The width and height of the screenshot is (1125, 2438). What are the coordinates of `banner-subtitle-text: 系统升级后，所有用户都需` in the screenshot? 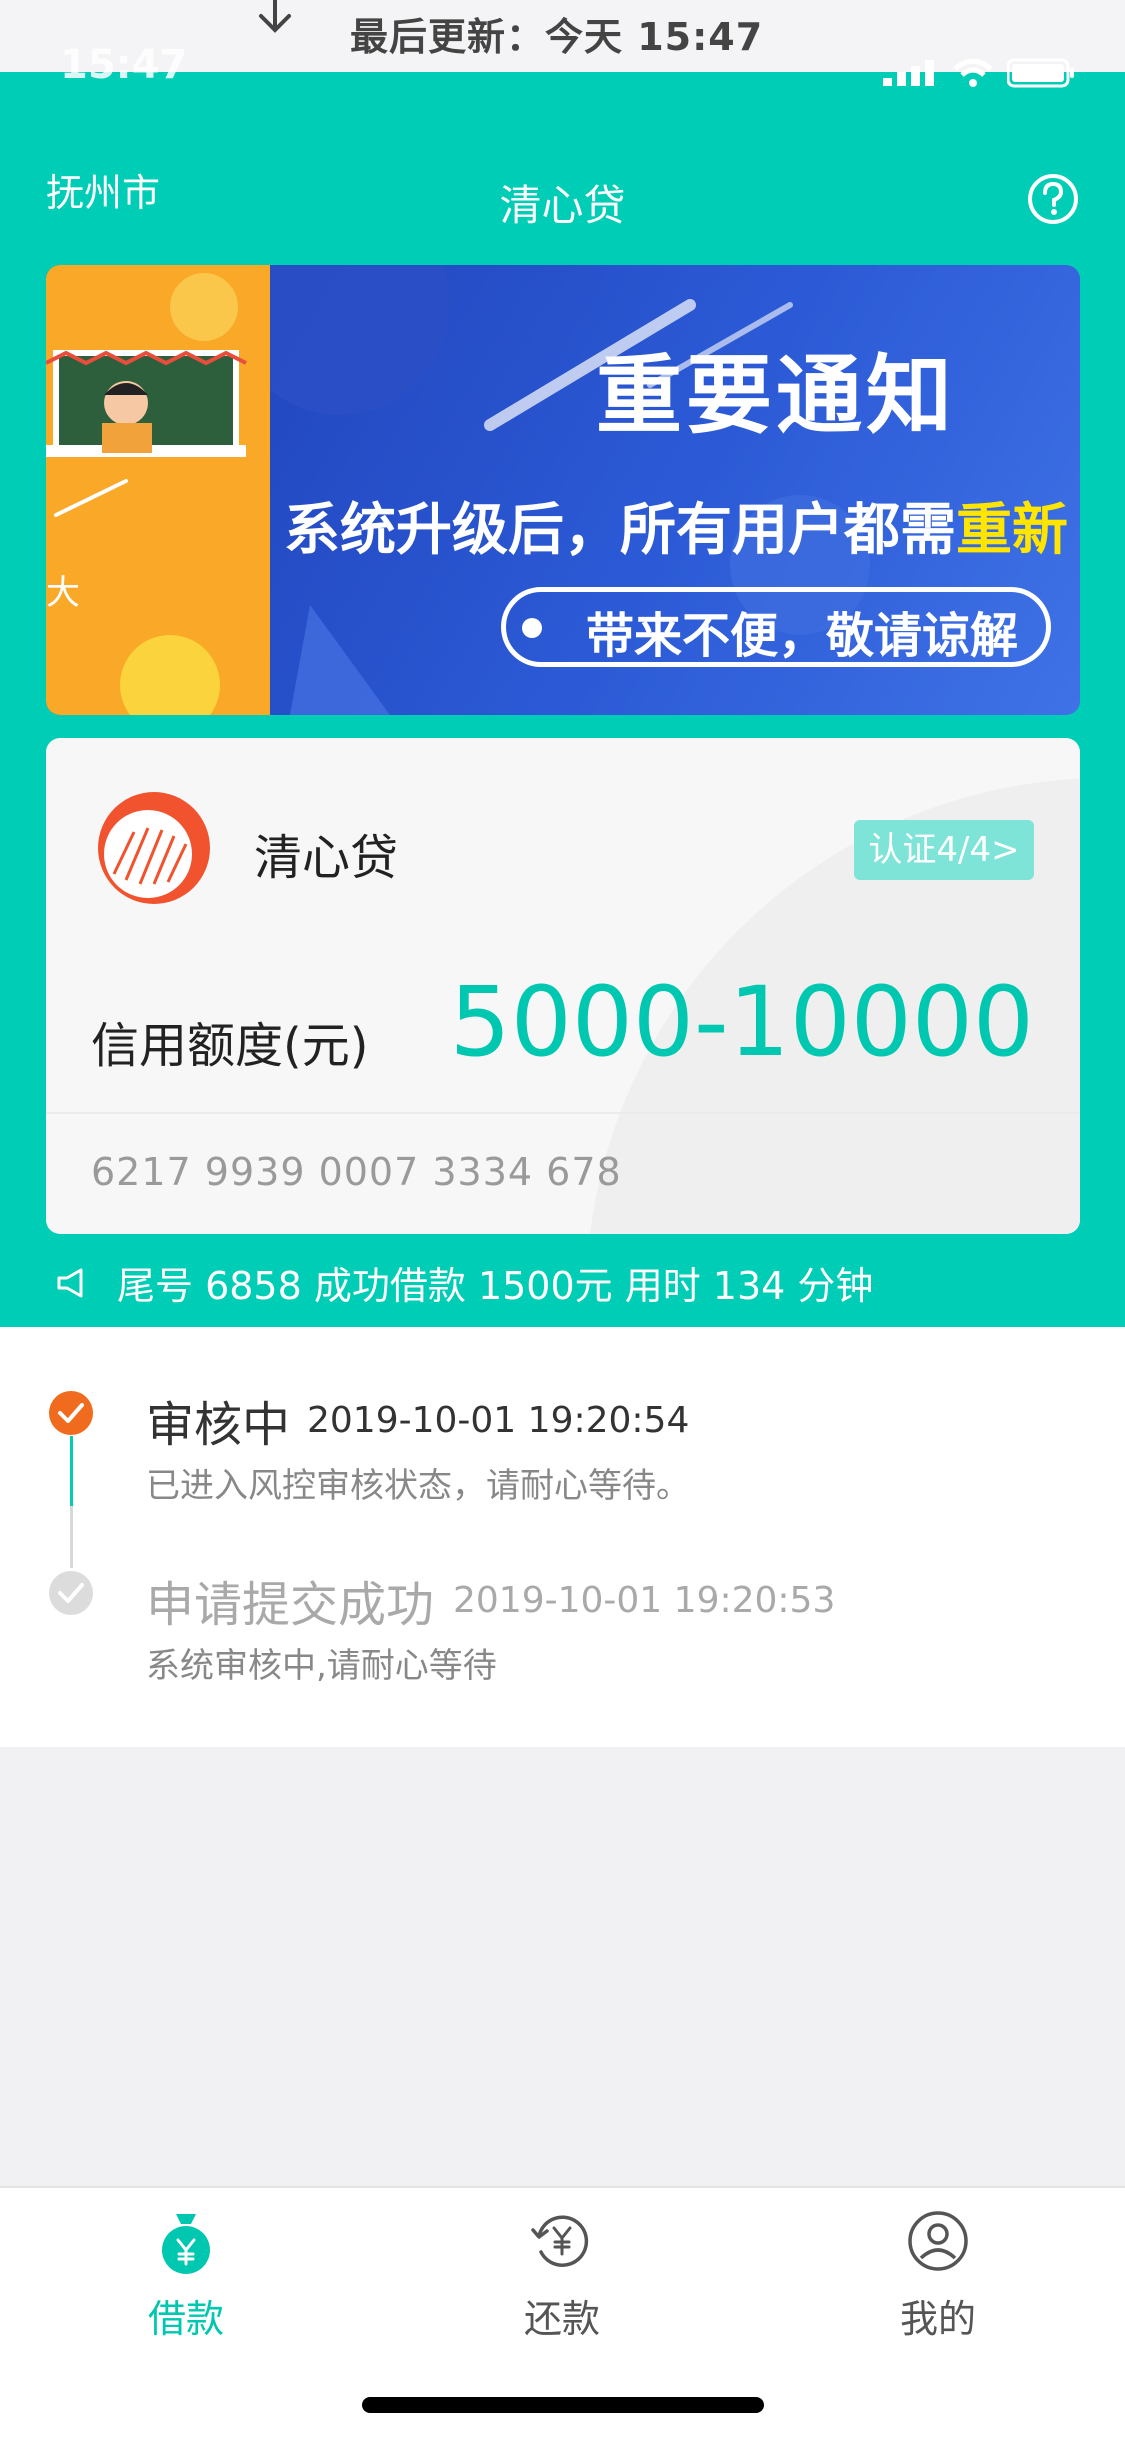 It's located at (620, 530).